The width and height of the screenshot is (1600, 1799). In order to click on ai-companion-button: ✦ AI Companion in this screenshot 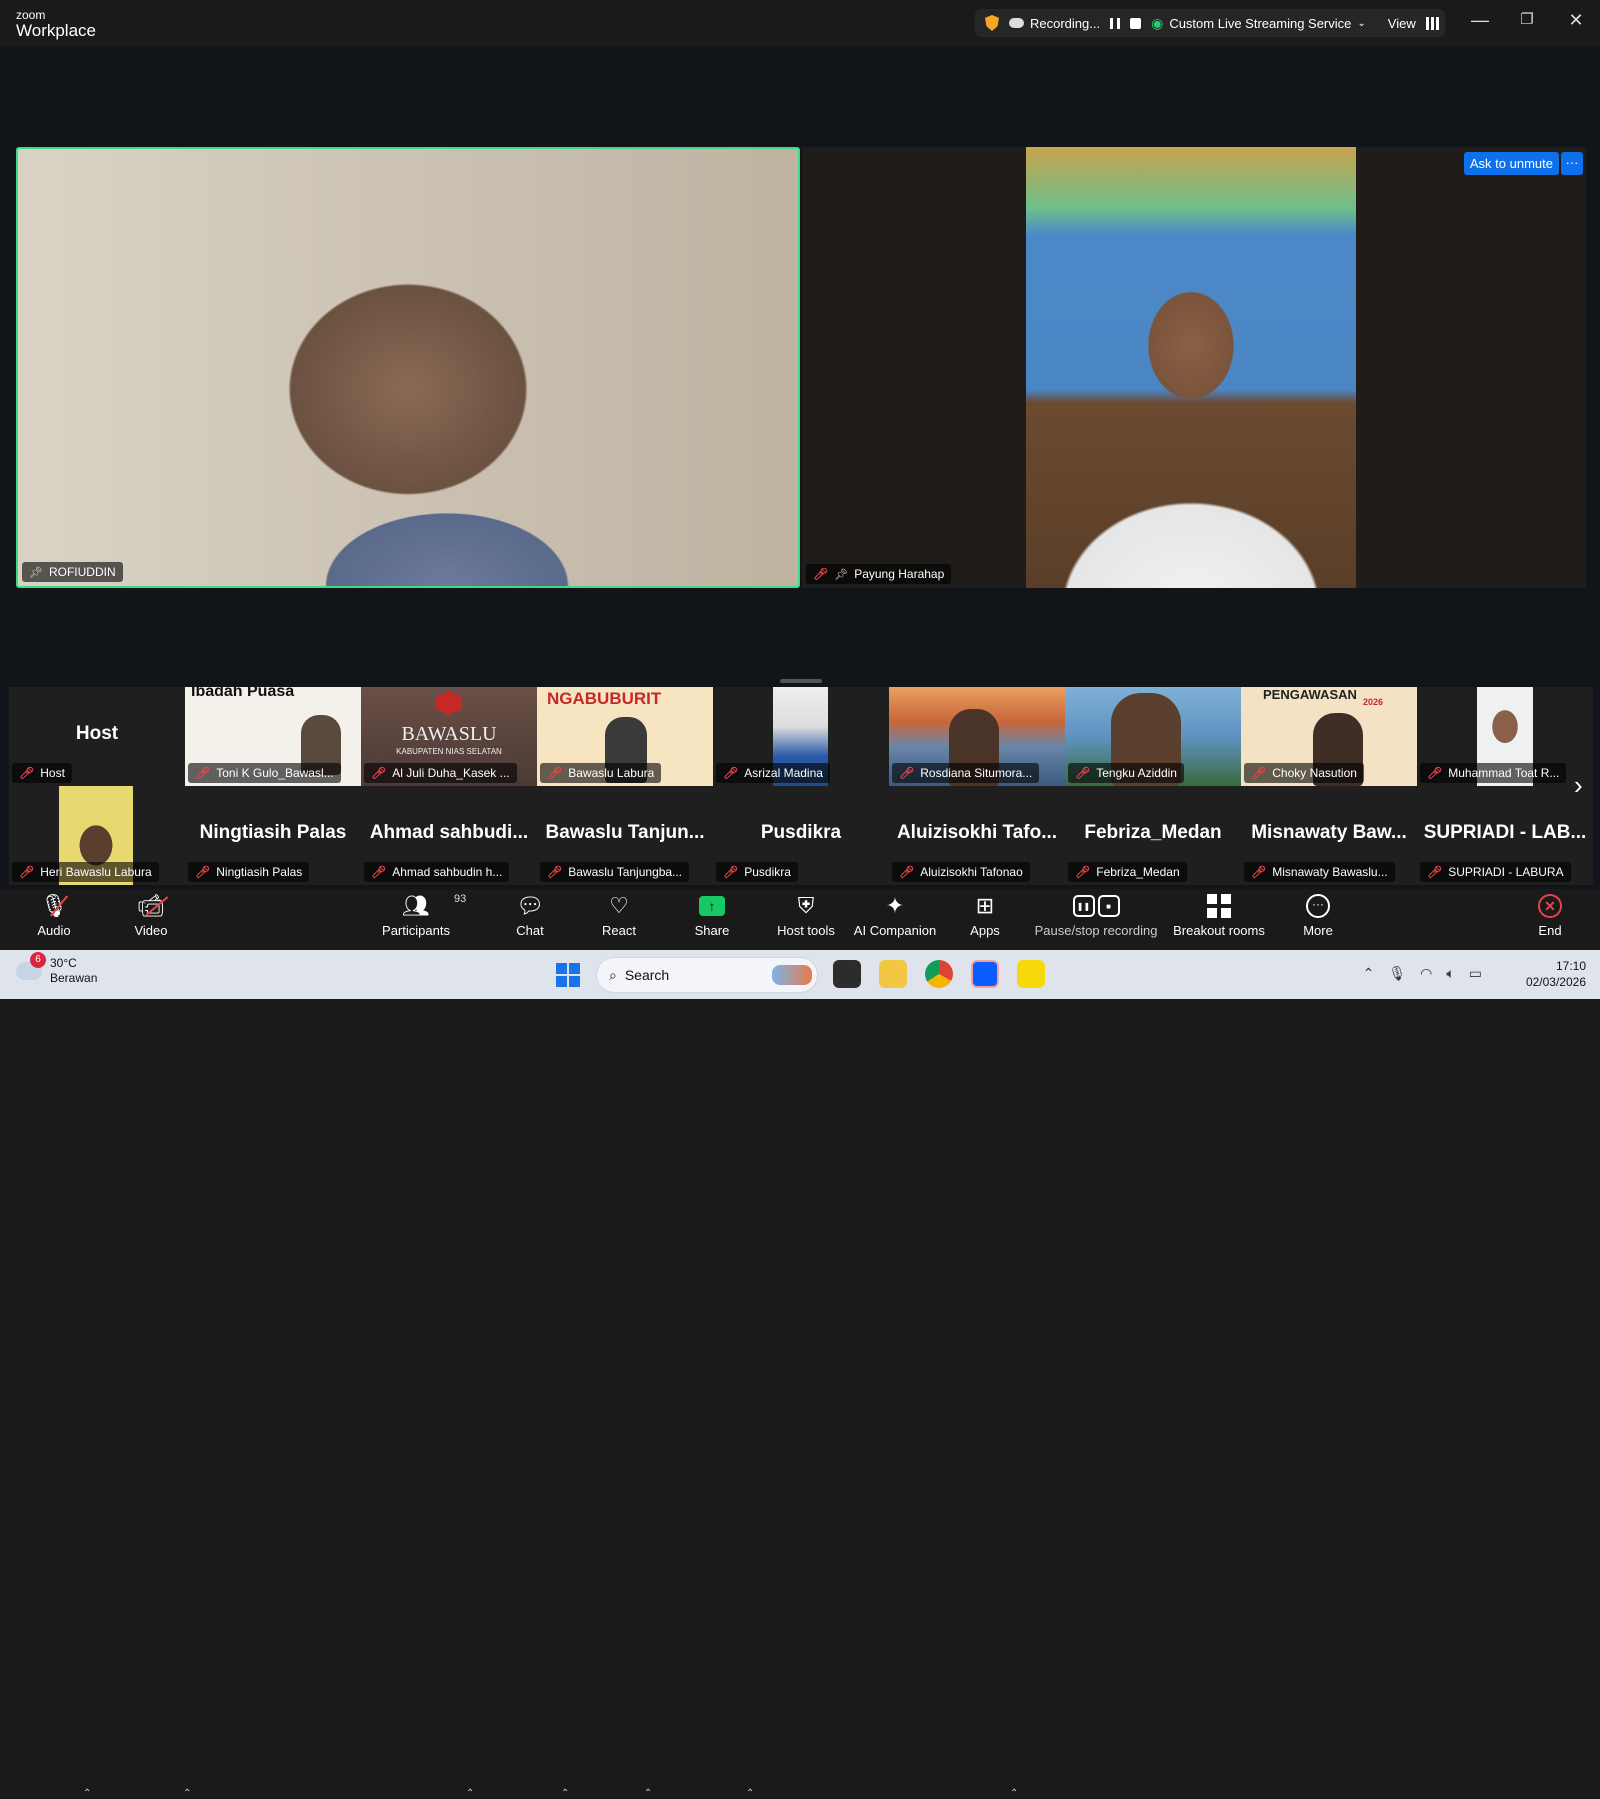, I will do `click(895, 919)`.